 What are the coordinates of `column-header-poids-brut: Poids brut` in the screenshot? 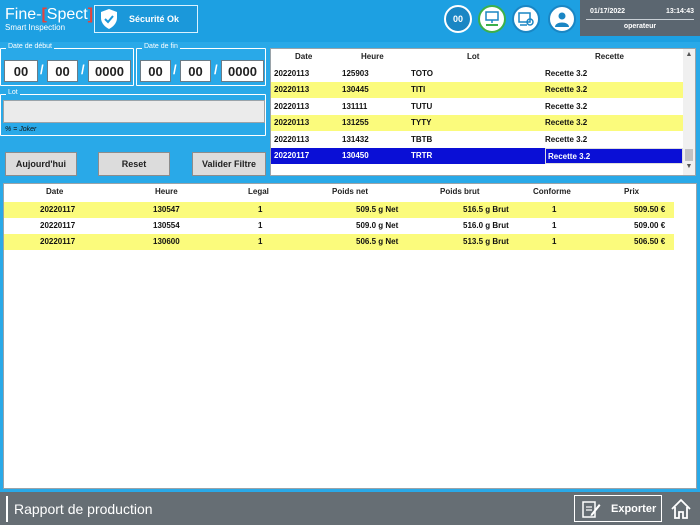 It's located at (460, 191).